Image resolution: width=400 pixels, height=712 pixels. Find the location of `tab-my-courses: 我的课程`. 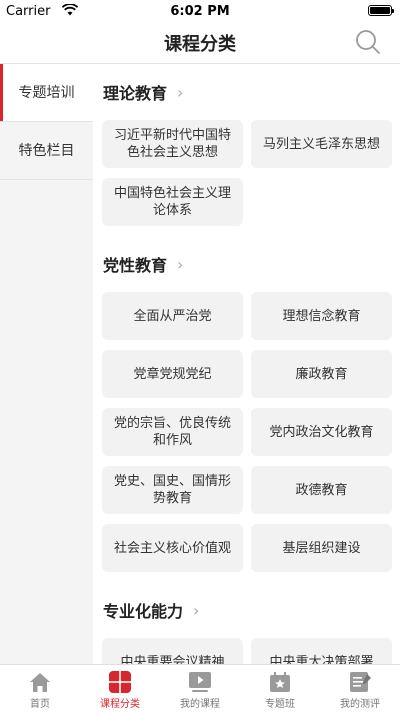

tab-my-courses: 我的课程 is located at coordinates (200, 688).